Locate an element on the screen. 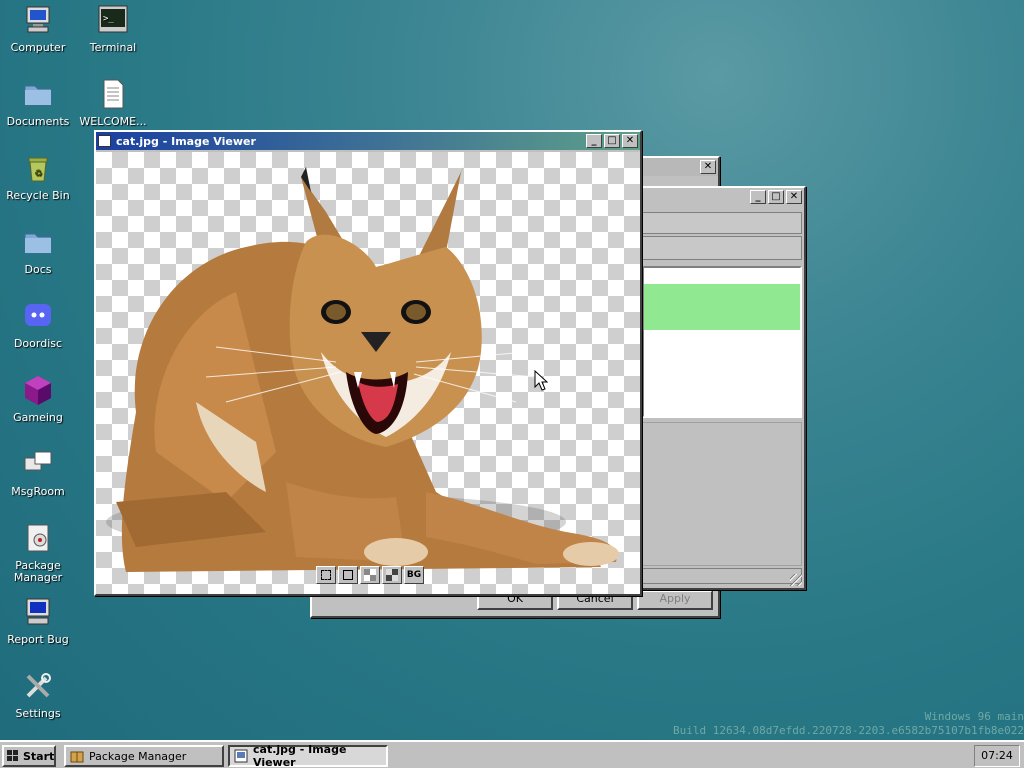  desktop-icon-terminal: >_ Terminal is located at coordinates (113, 29).